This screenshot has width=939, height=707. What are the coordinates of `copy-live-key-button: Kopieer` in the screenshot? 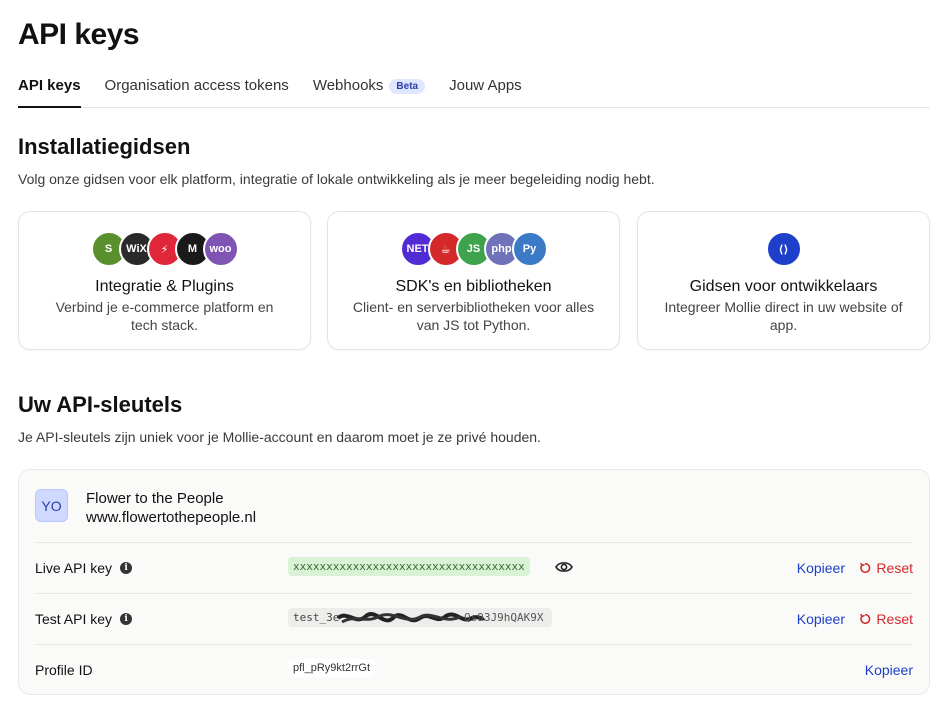 It's located at (821, 568).